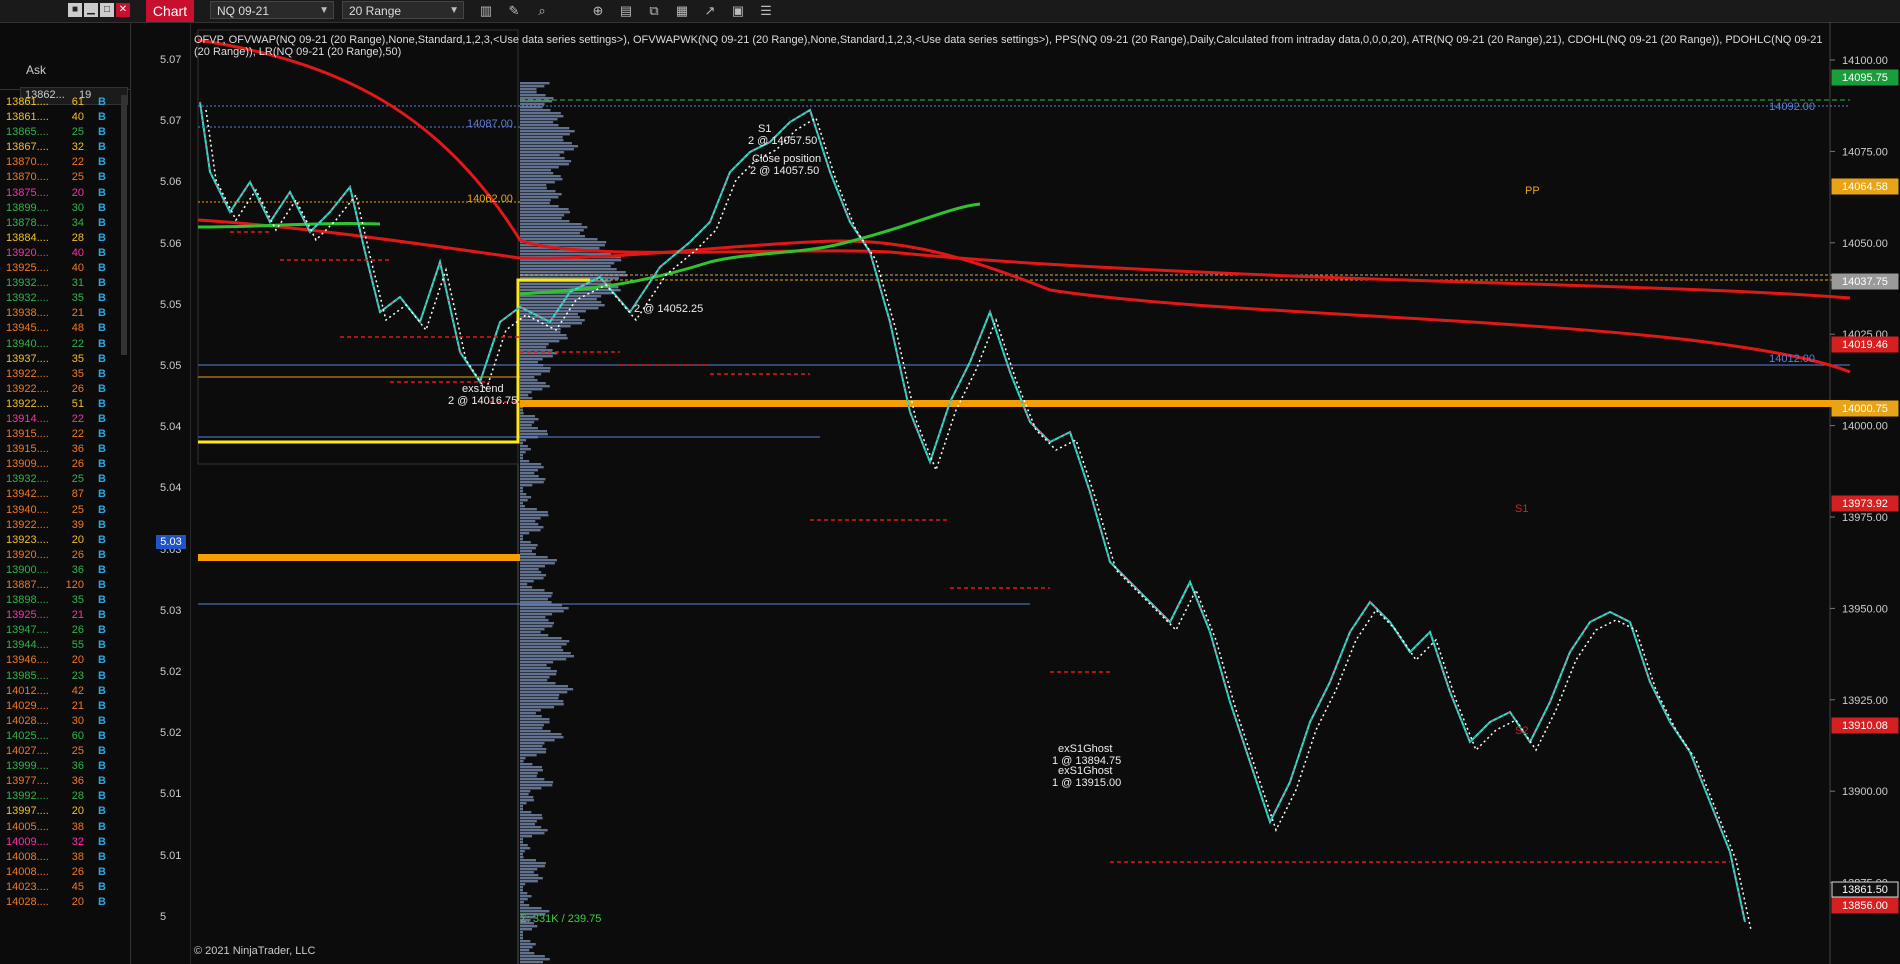 Image resolution: width=1900 pixels, height=964 pixels. What do you see at coordinates (61, 238) in the screenshot?
I see `ladder-row: 13884.... 28 B` at bounding box center [61, 238].